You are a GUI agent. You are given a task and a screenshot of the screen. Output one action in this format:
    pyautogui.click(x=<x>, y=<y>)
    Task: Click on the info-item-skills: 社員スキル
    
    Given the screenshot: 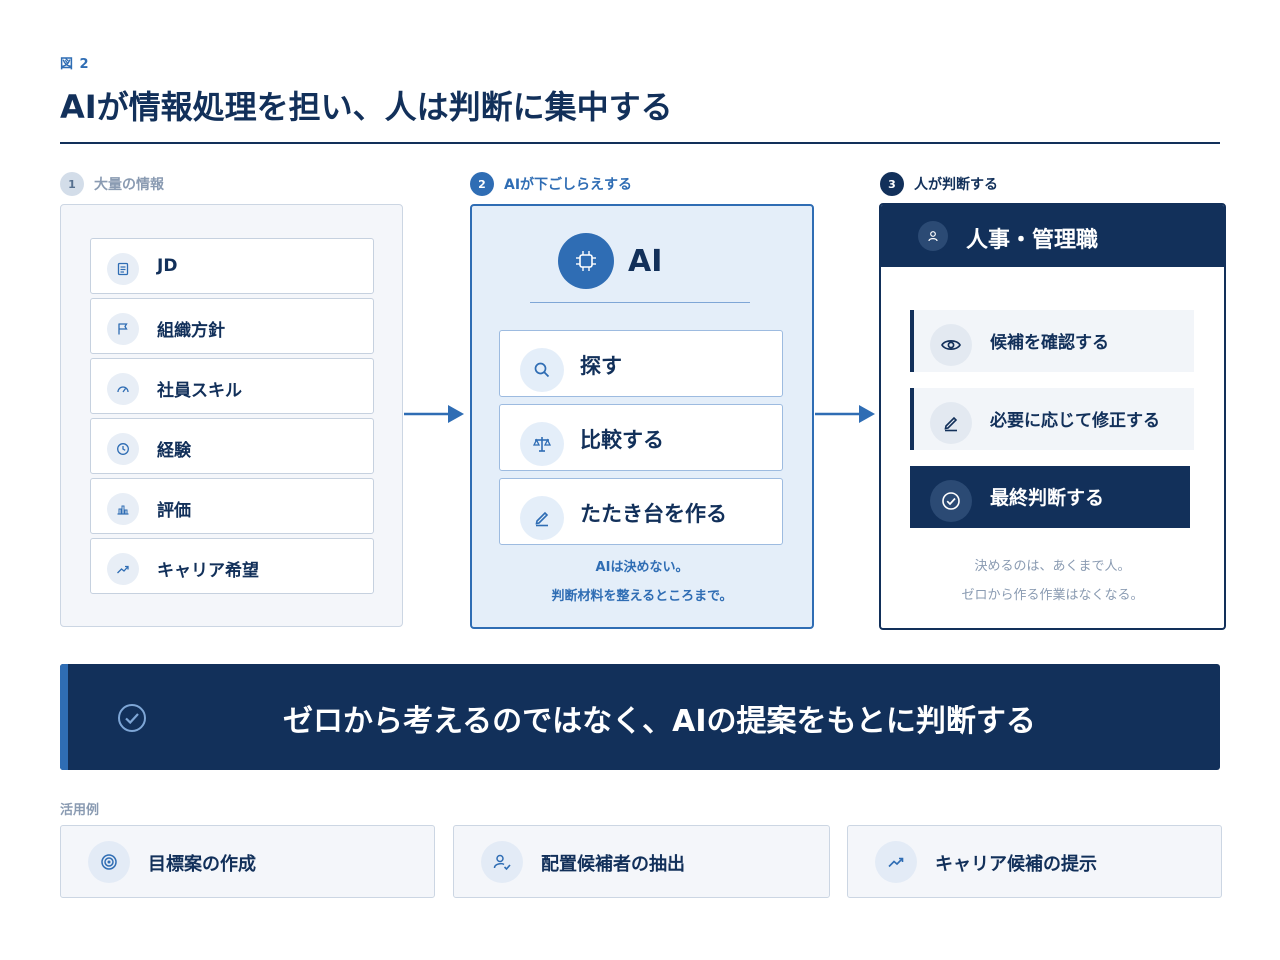 What is the action you would take?
    pyautogui.click(x=232, y=386)
    